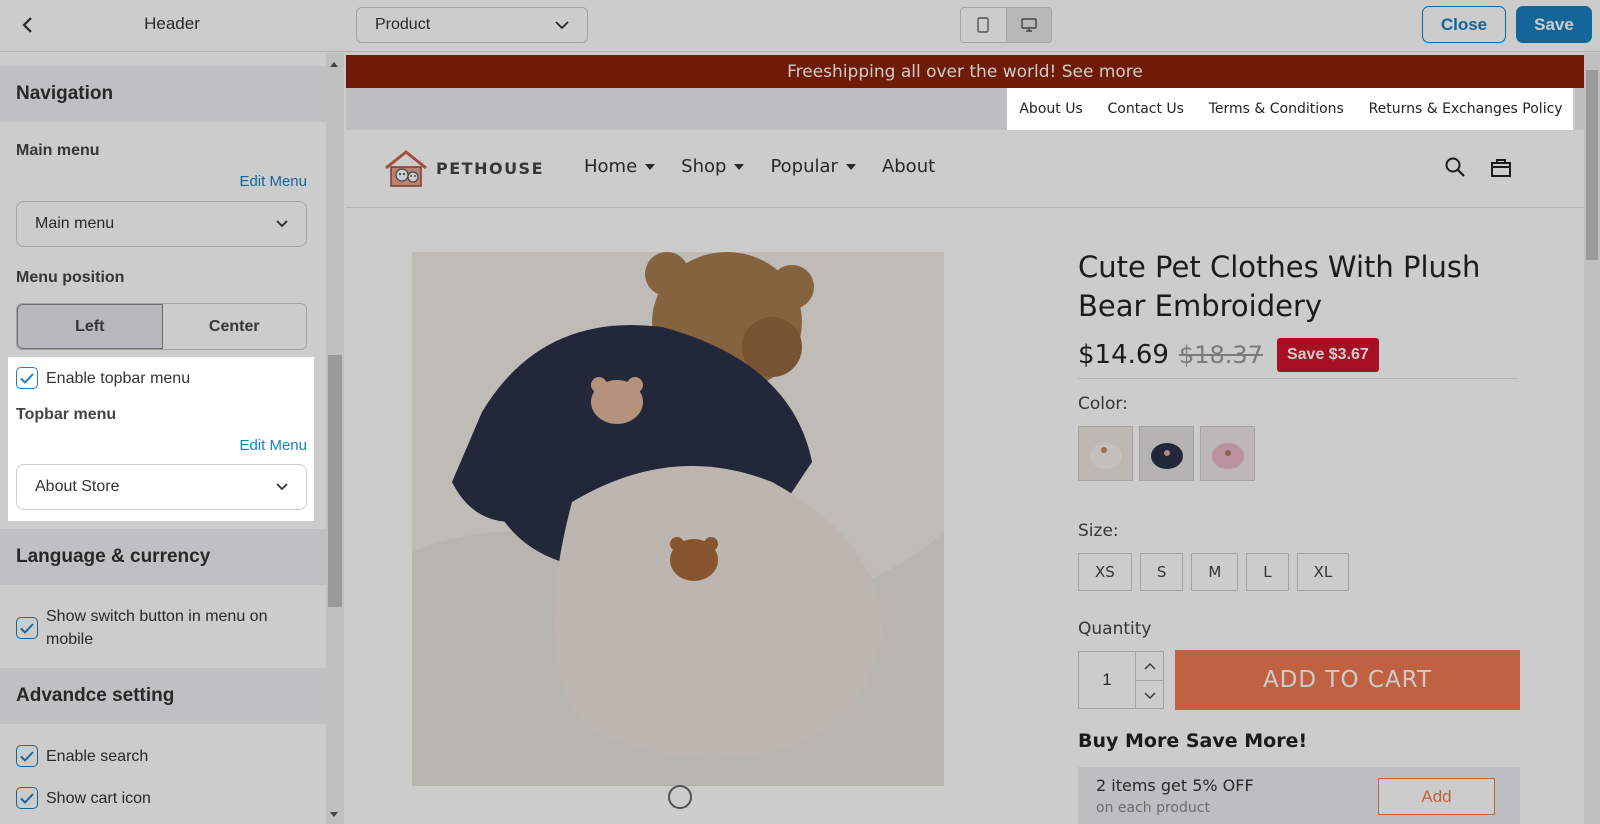 The width and height of the screenshot is (1600, 824). I want to click on scroll-up-arrow-icon, so click(334, 64).